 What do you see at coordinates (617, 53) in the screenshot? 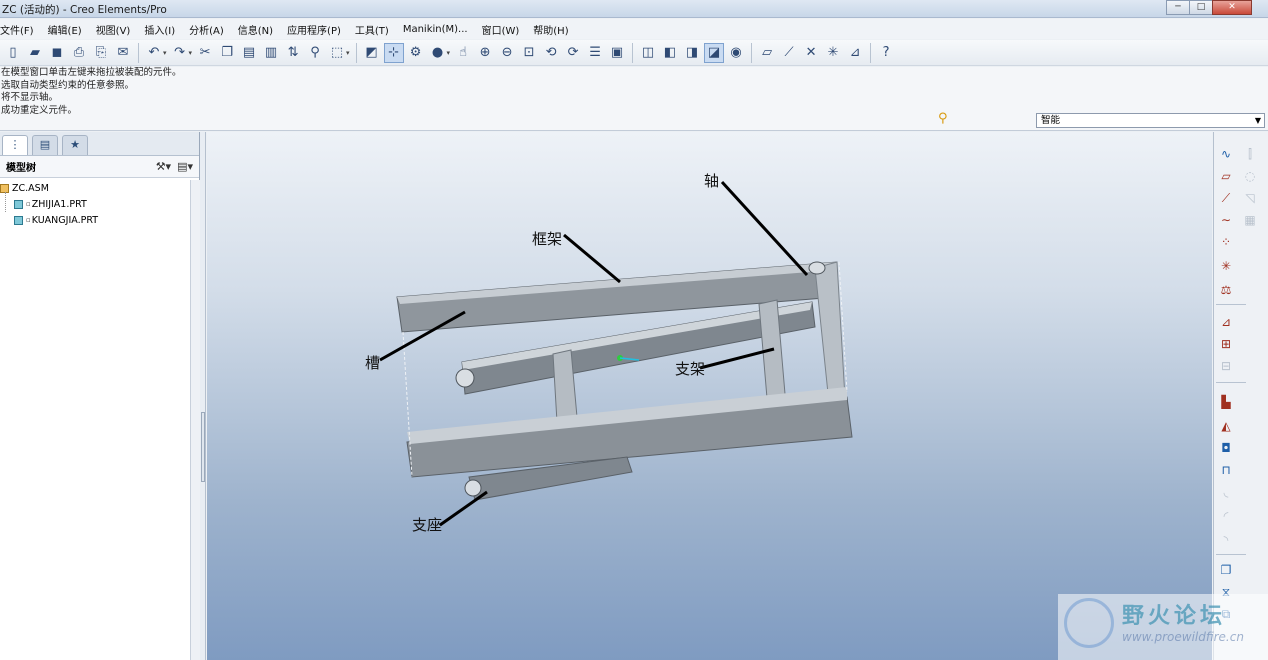
I see `view-manager-icon: ▣` at bounding box center [617, 53].